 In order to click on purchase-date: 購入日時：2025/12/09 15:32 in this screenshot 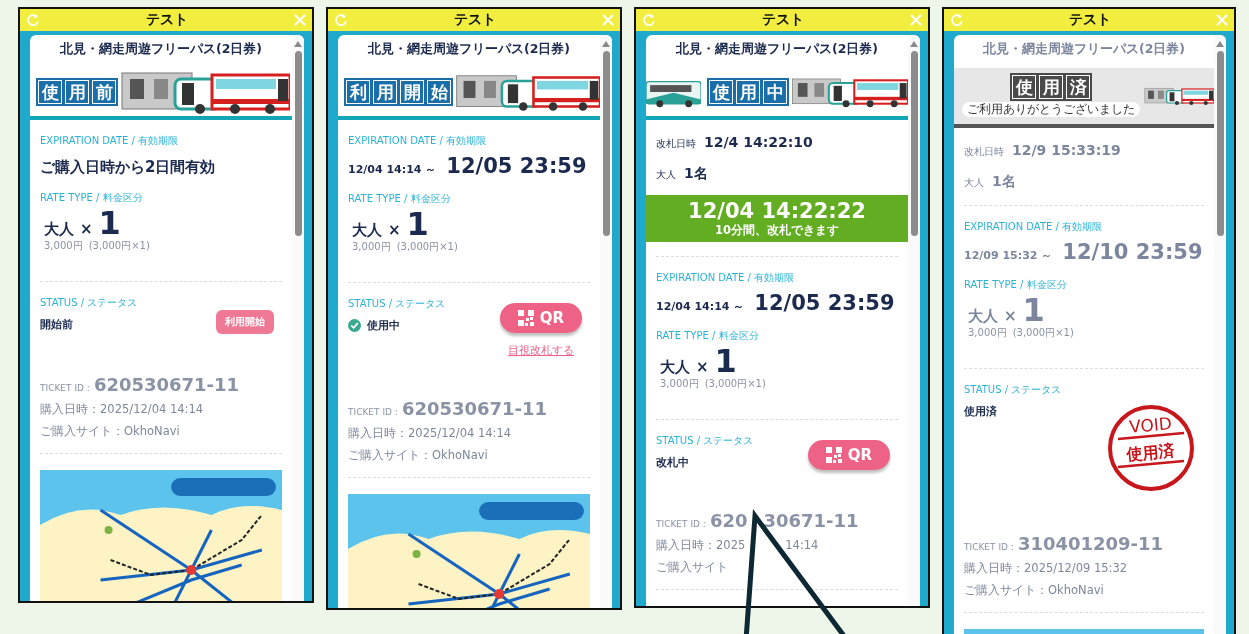, I will do `click(1046, 568)`.